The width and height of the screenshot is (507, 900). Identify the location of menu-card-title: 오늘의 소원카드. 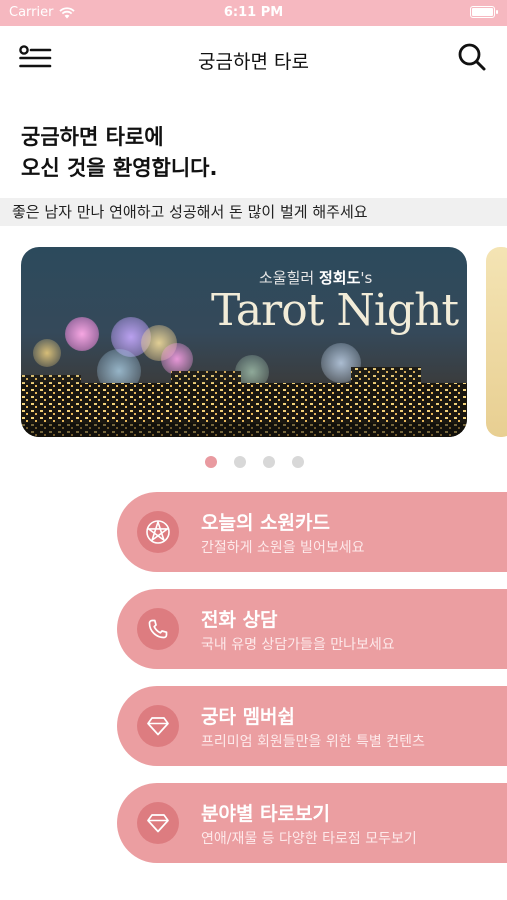
(265, 523).